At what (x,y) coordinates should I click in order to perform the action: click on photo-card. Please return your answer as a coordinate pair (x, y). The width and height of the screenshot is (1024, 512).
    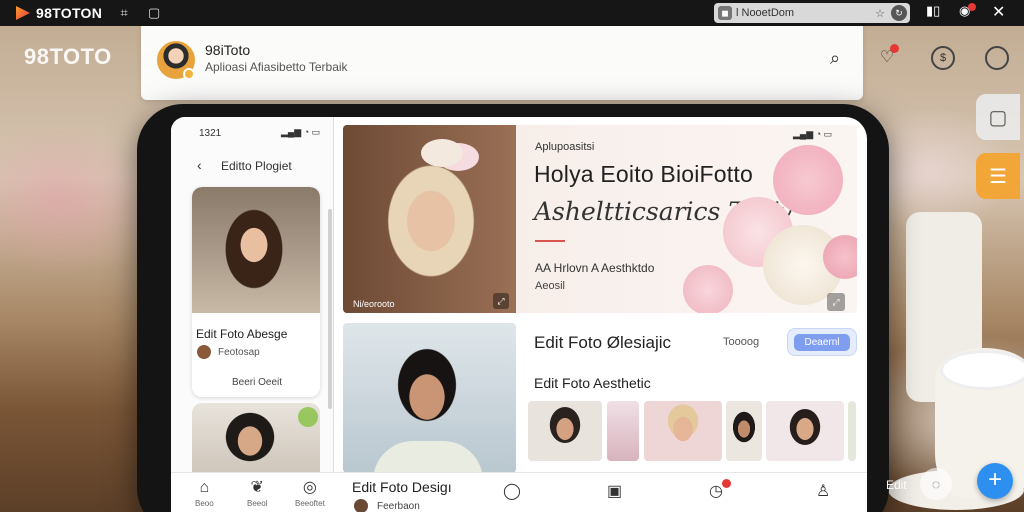
    Looking at the image, I should click on (256, 438).